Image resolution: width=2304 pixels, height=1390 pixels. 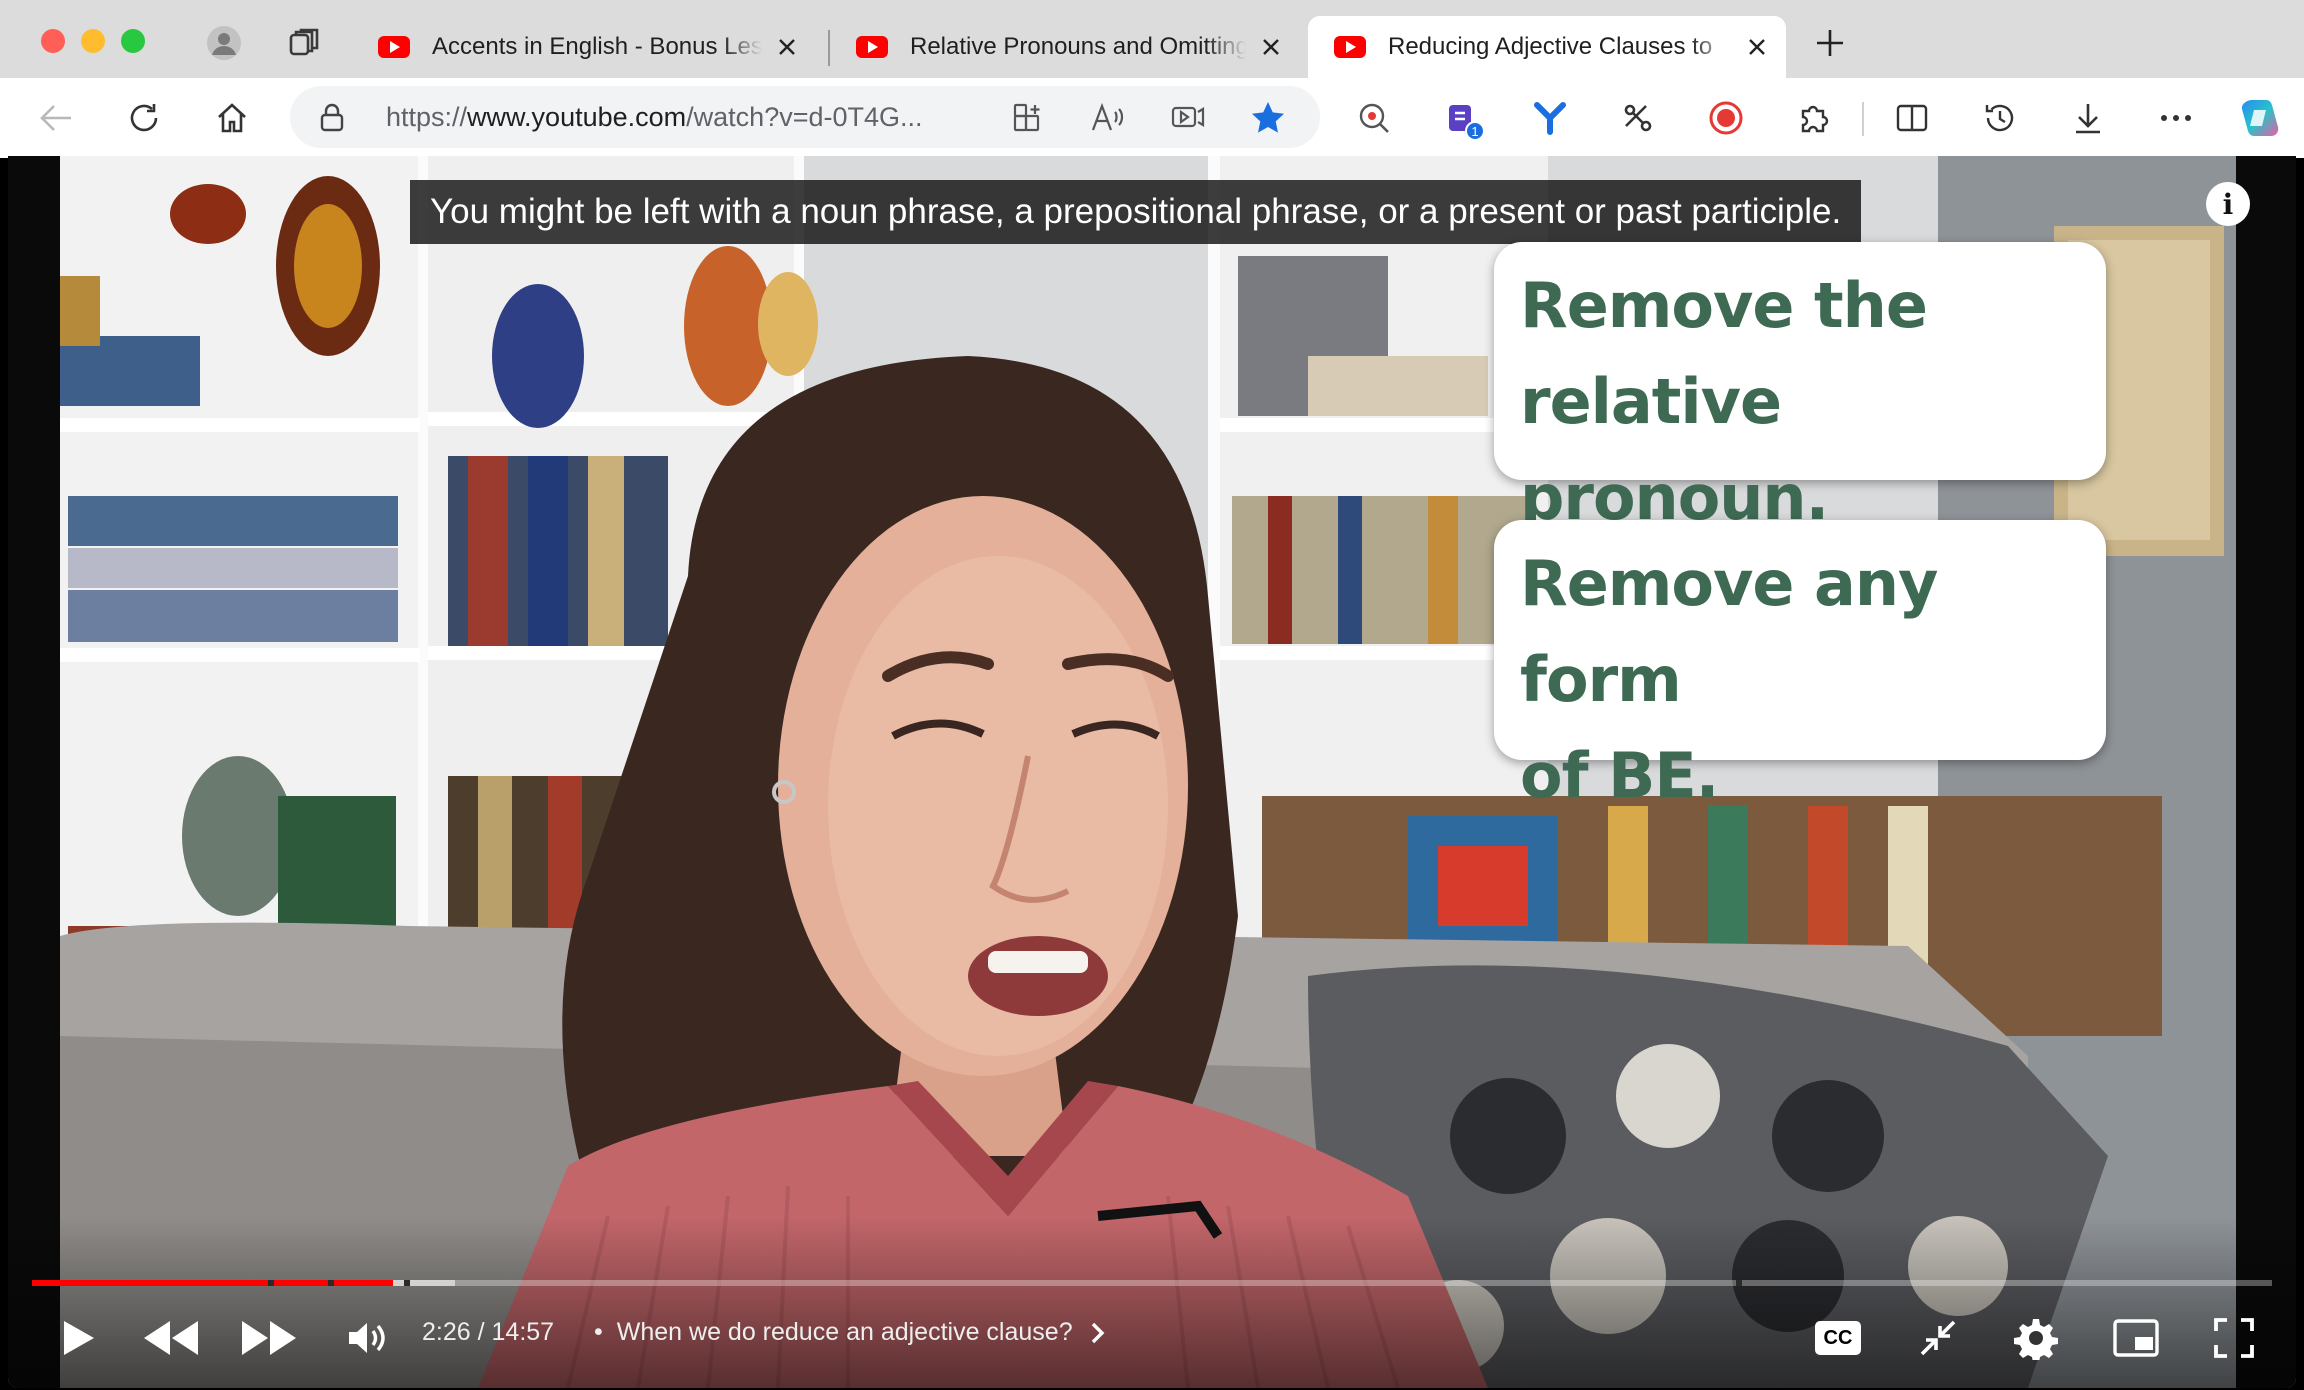 I want to click on chapter-title: When we do reduce an adjective clause?, so click(x=844, y=1332).